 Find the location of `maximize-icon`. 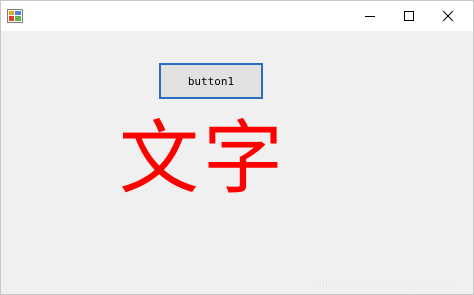

maximize-icon is located at coordinates (409, 16).